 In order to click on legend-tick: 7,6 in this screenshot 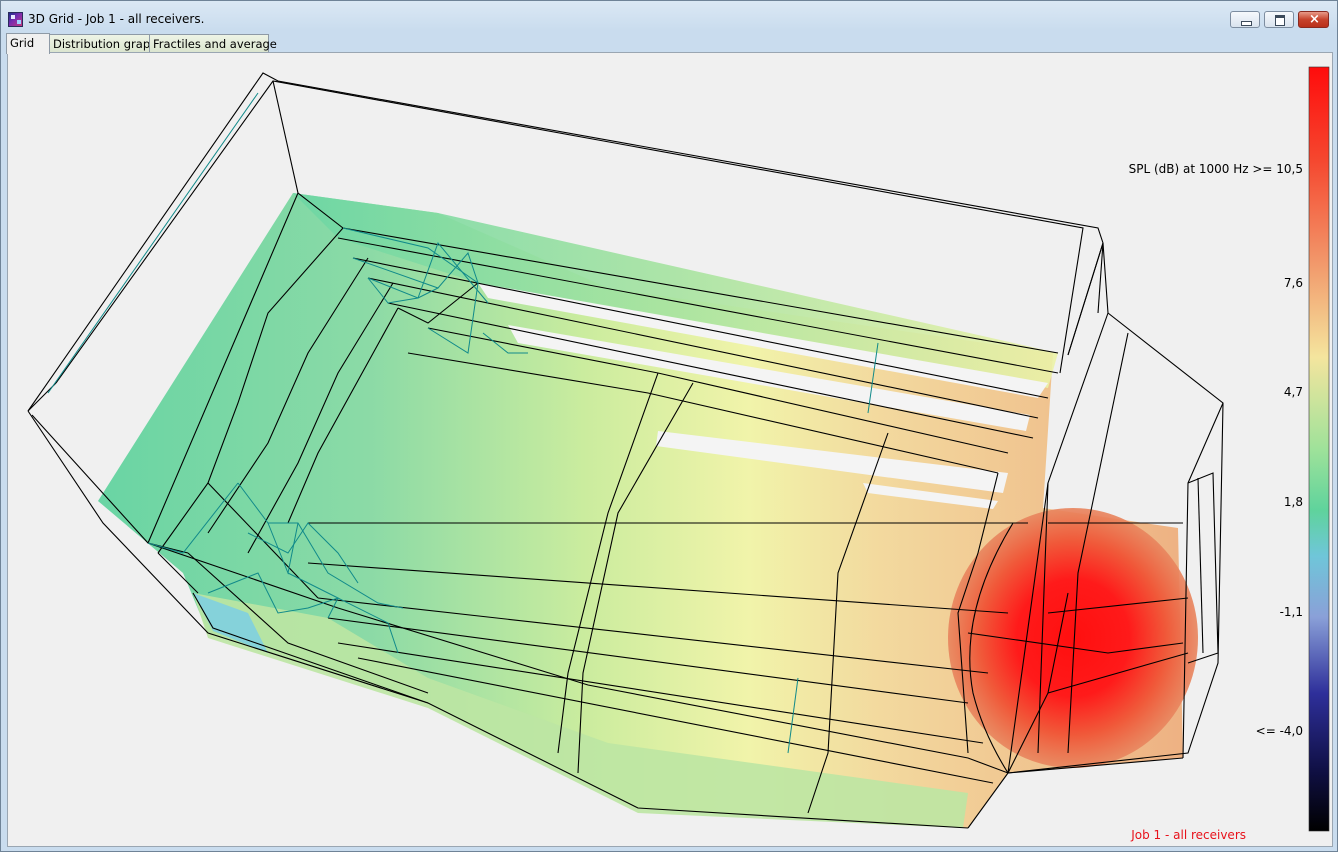, I will do `click(1293, 283)`.